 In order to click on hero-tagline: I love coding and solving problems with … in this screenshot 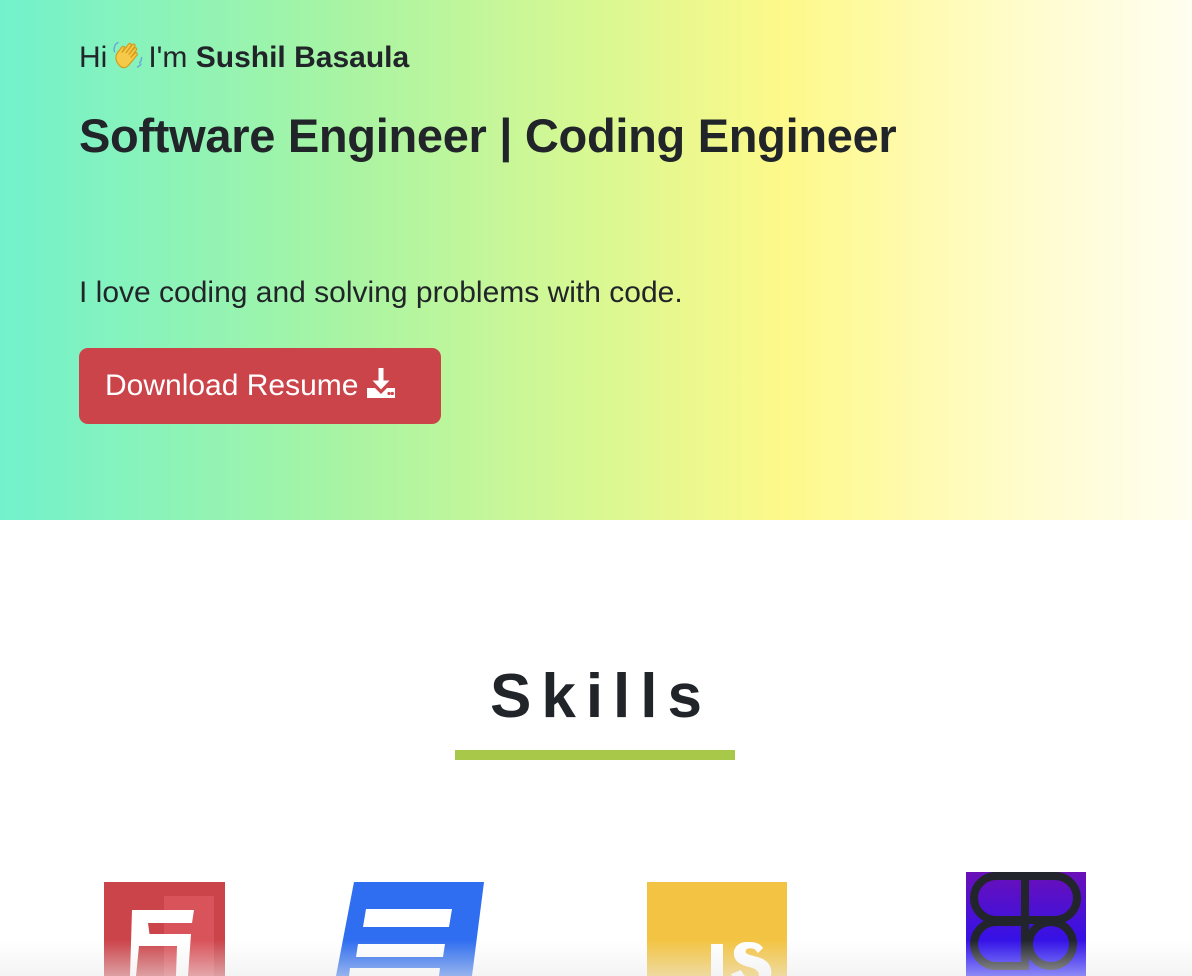, I will do `click(381, 292)`.